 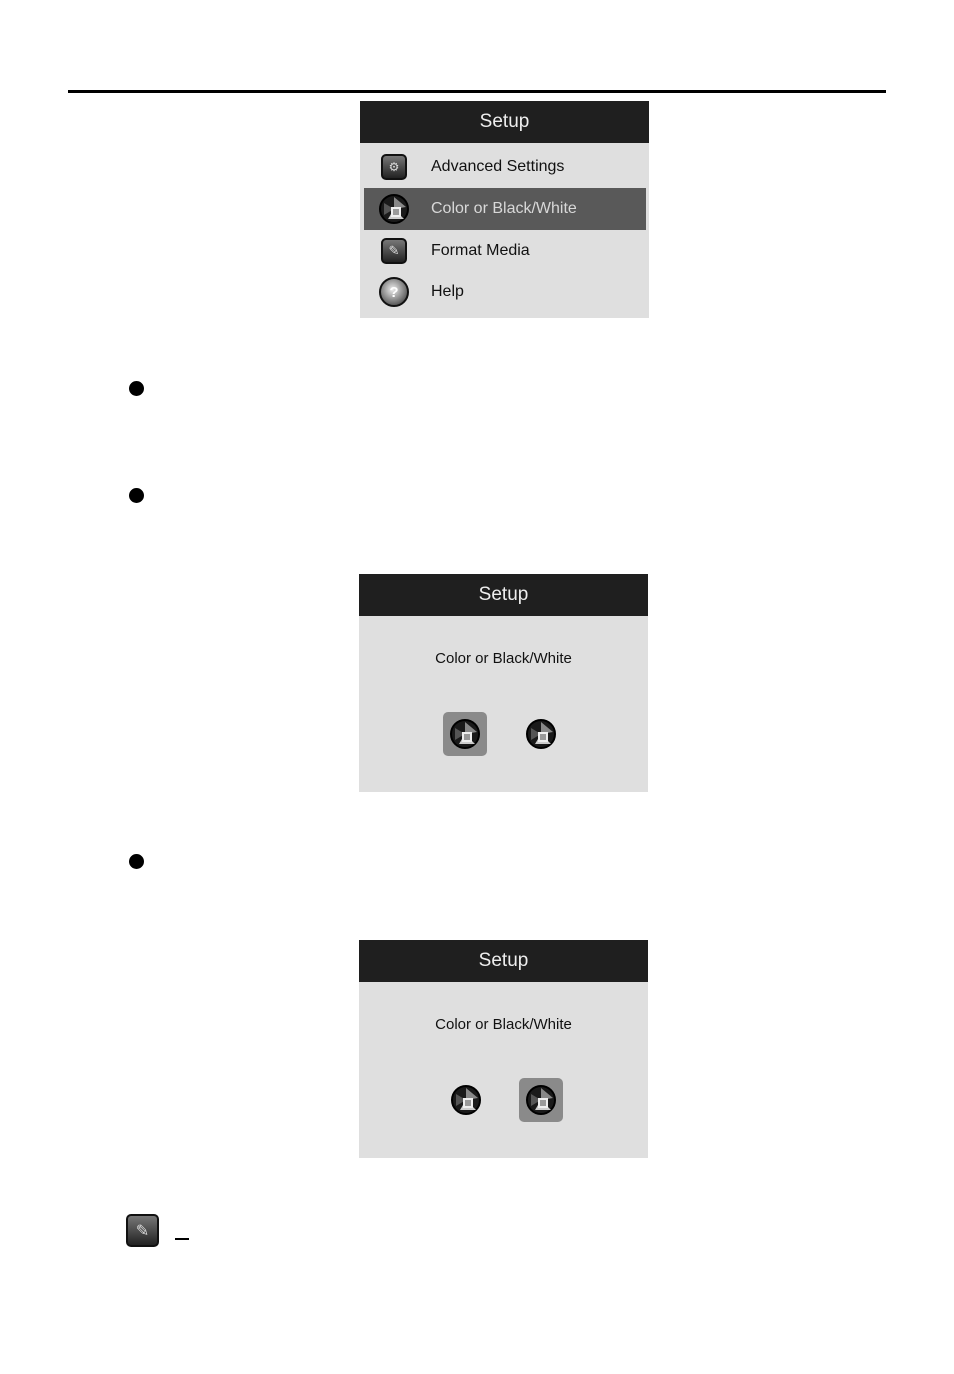 What do you see at coordinates (503, 683) in the screenshot?
I see `color-mode-panel-color-selected: Setup Color or Black/White` at bounding box center [503, 683].